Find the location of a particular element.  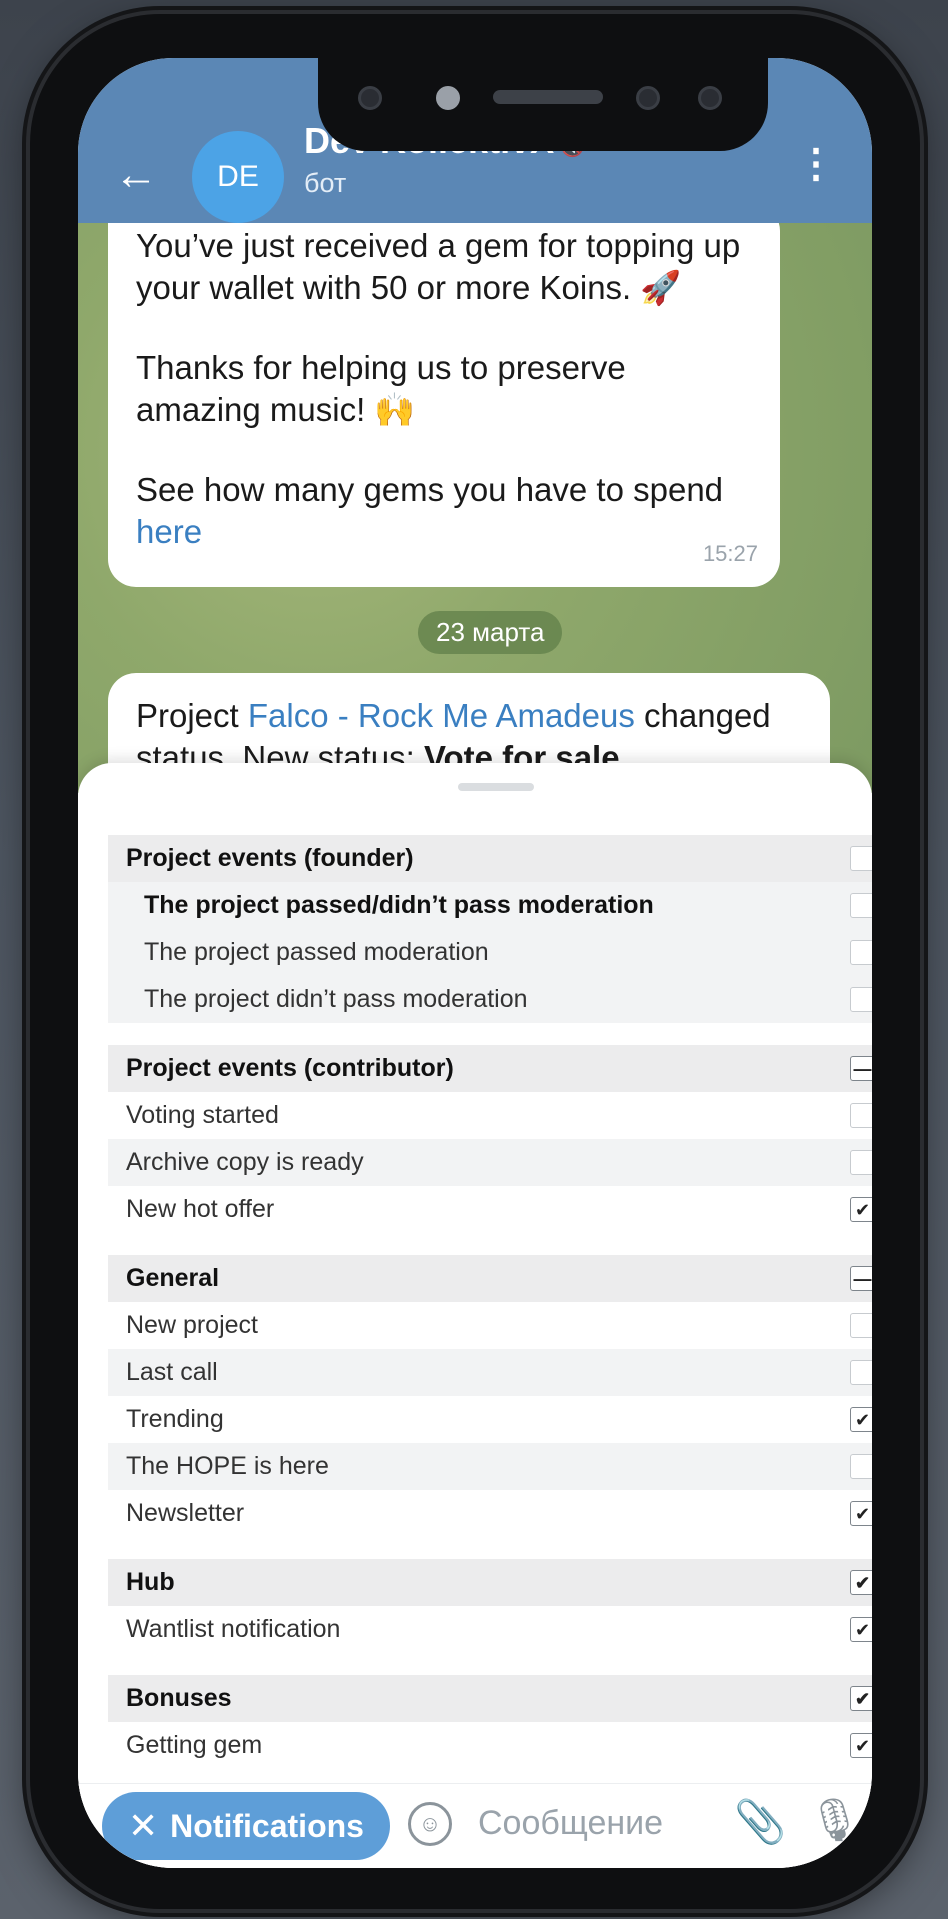

notifications-button: ✕ Notifications is located at coordinates (246, 1826).